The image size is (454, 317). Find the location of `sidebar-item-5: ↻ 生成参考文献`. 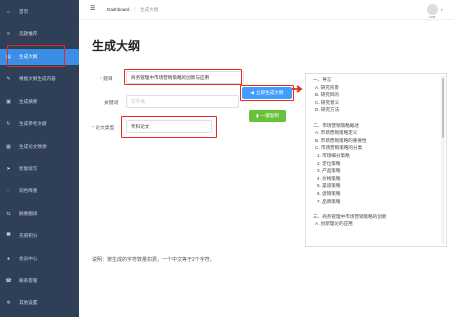

sidebar-item-5: ↻ 生成参考文献 is located at coordinates (39, 124).